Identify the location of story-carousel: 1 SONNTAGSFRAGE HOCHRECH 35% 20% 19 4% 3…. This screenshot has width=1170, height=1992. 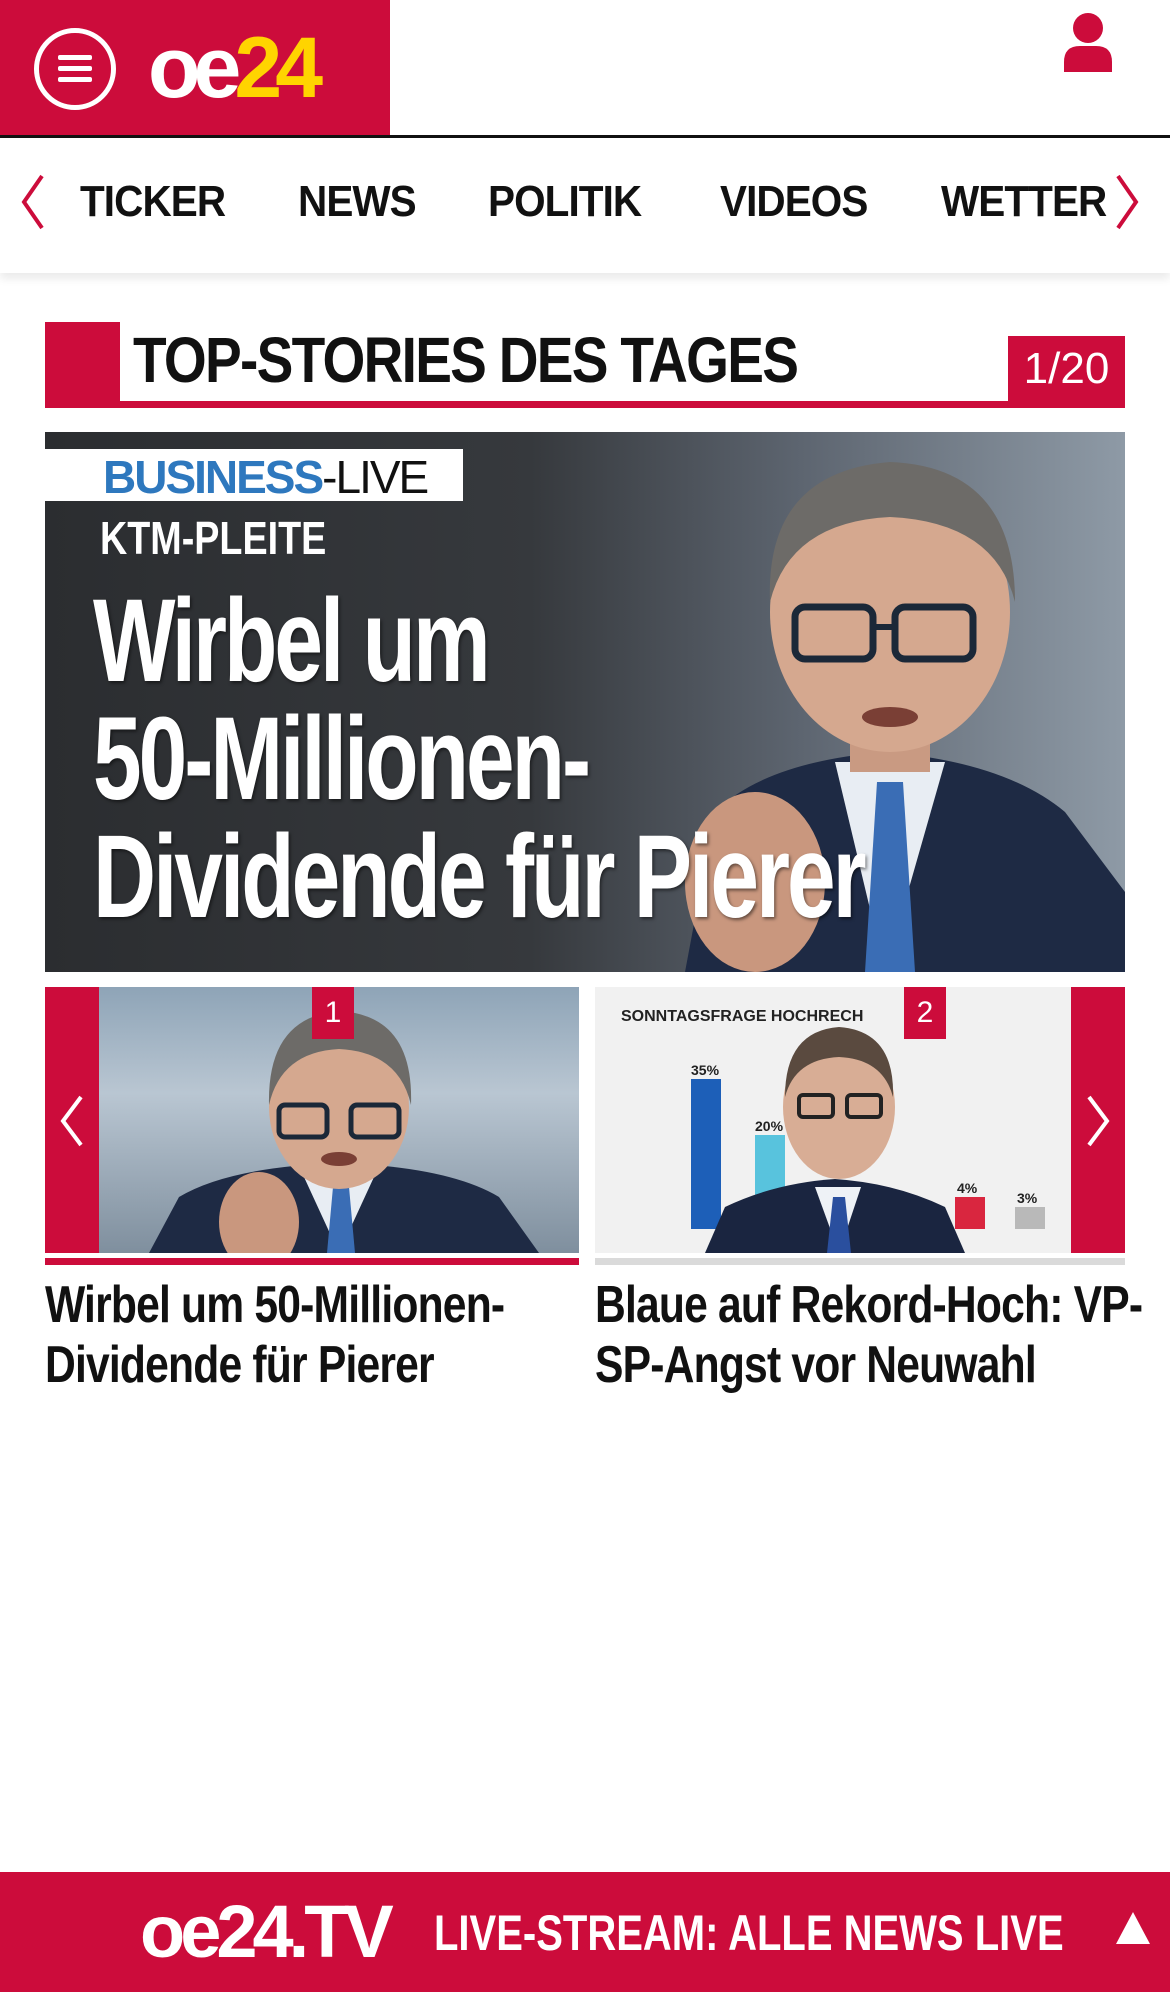
(585, 1127).